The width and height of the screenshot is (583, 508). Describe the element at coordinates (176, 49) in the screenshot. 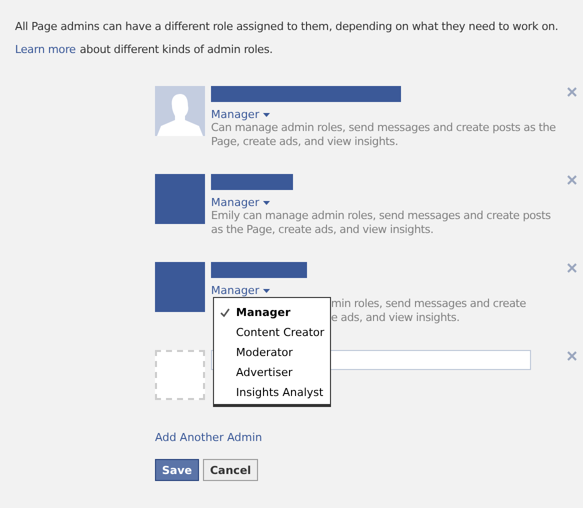

I see `learn-more-text: about different kinds of admin roles.` at that location.